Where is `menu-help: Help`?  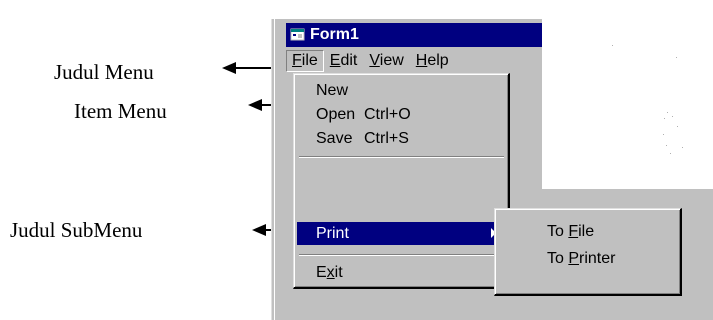 menu-help: Help is located at coordinates (432, 61).